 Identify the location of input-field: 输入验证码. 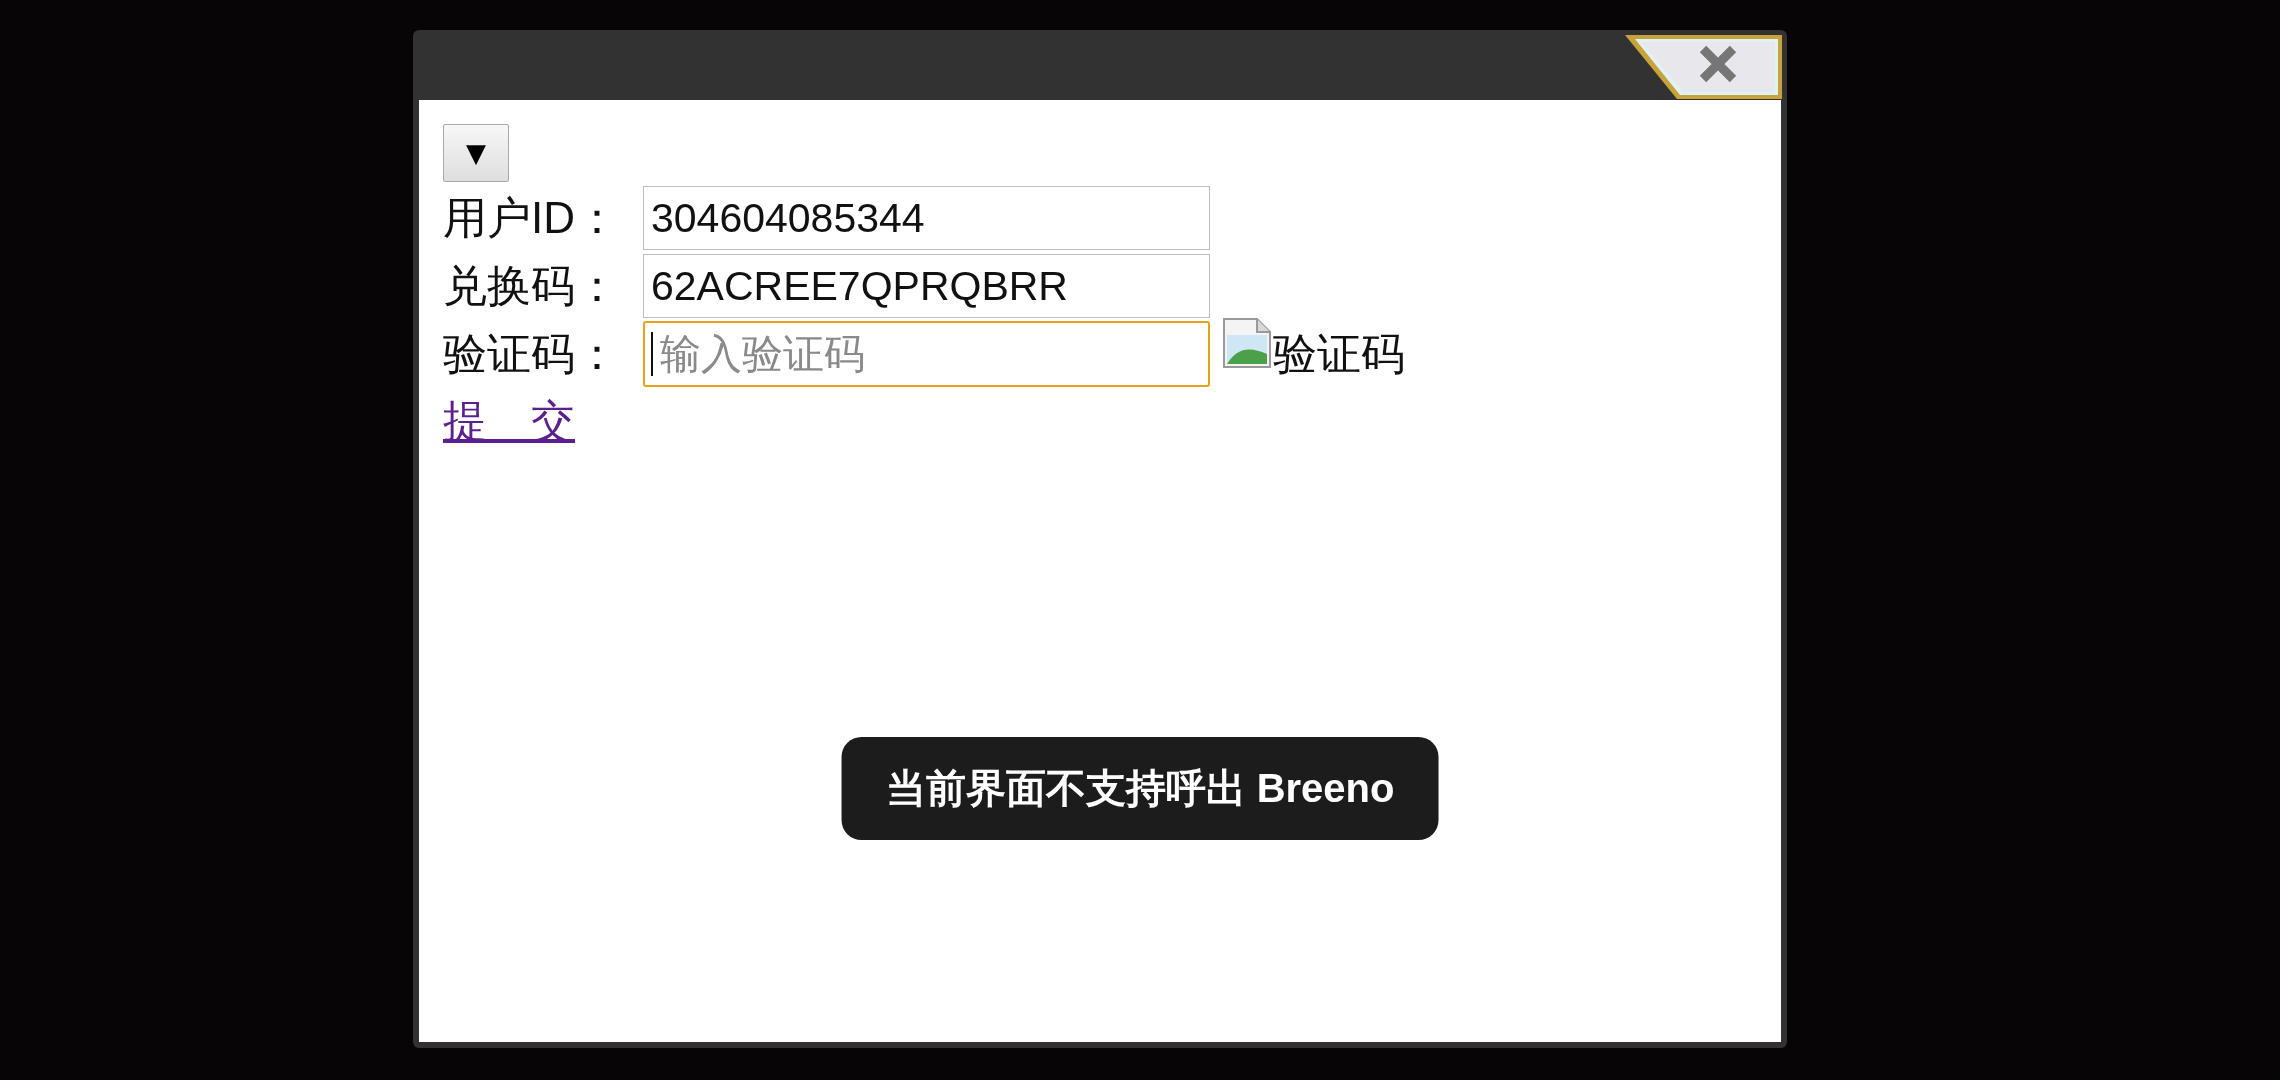
(926, 354).